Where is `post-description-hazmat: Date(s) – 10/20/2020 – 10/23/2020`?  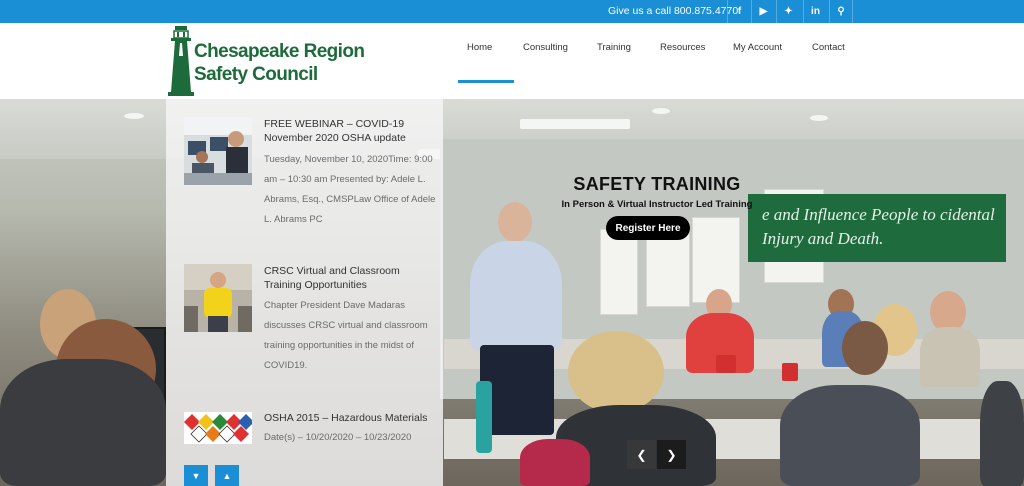 post-description-hazmat: Date(s) – 10/20/2020 – 10/23/2020 is located at coordinates (338, 437).